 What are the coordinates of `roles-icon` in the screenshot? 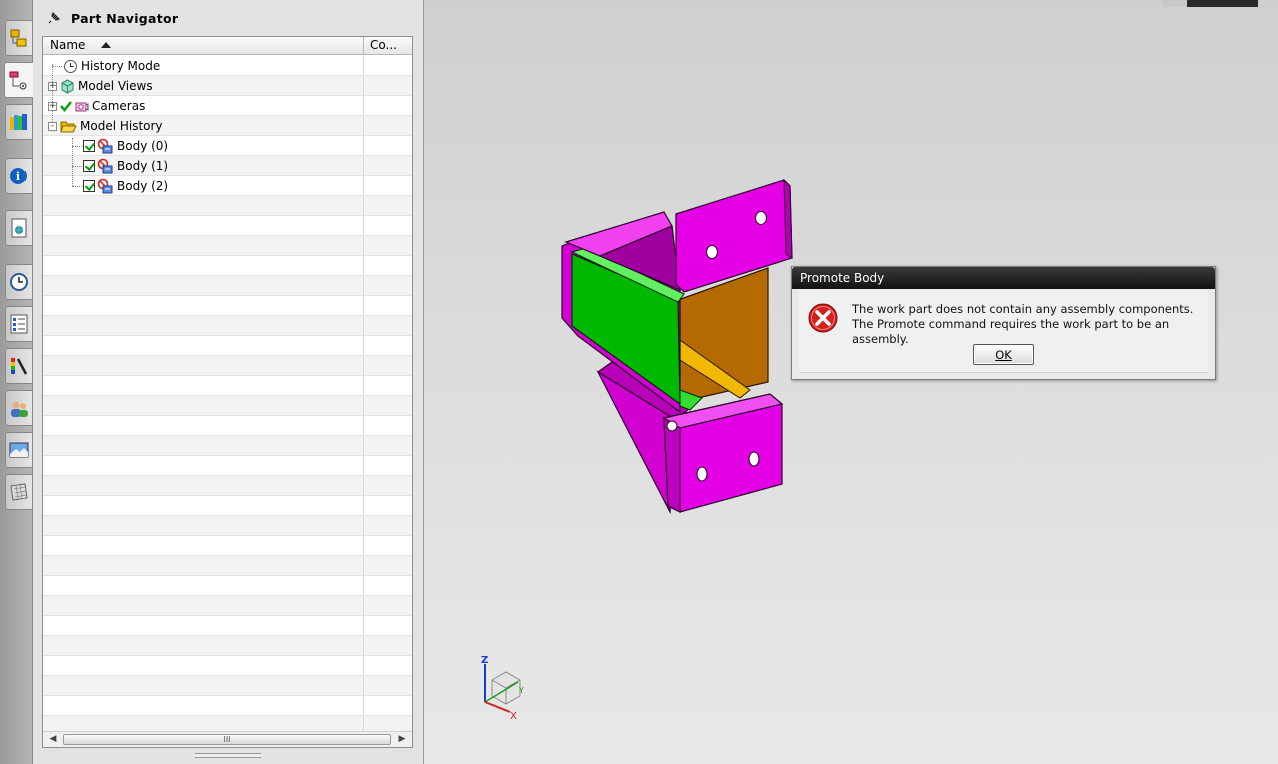 It's located at (19, 409).